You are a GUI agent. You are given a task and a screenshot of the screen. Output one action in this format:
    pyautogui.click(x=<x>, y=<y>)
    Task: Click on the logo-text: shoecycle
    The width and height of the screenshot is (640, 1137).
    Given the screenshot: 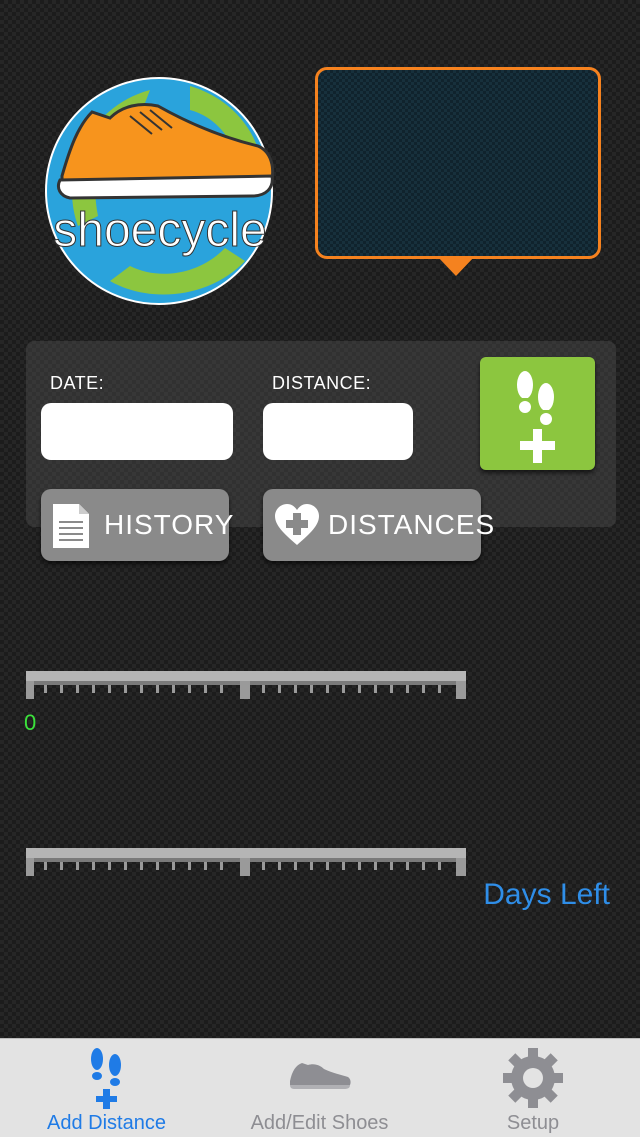 What is the action you would take?
    pyautogui.click(x=159, y=230)
    